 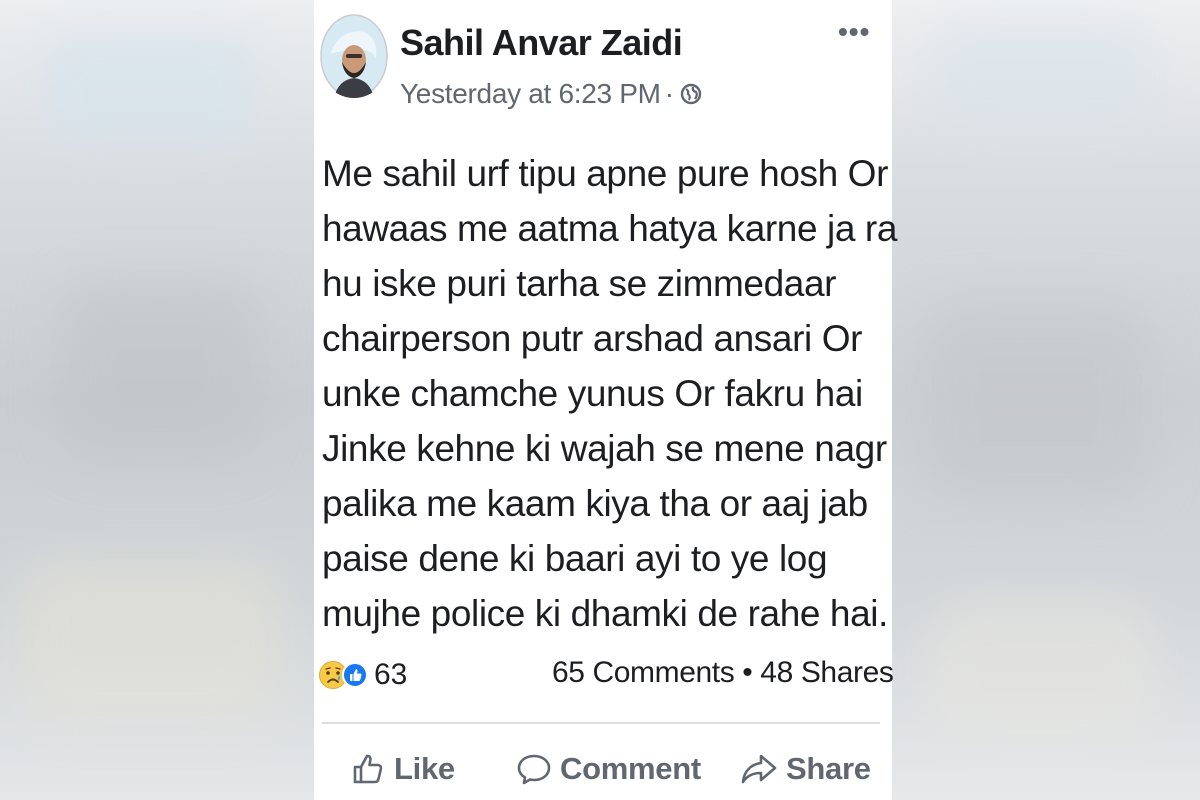 What do you see at coordinates (592, 393) in the screenshot?
I see `post-text-line: unke chamche yunus Or fakru hai` at bounding box center [592, 393].